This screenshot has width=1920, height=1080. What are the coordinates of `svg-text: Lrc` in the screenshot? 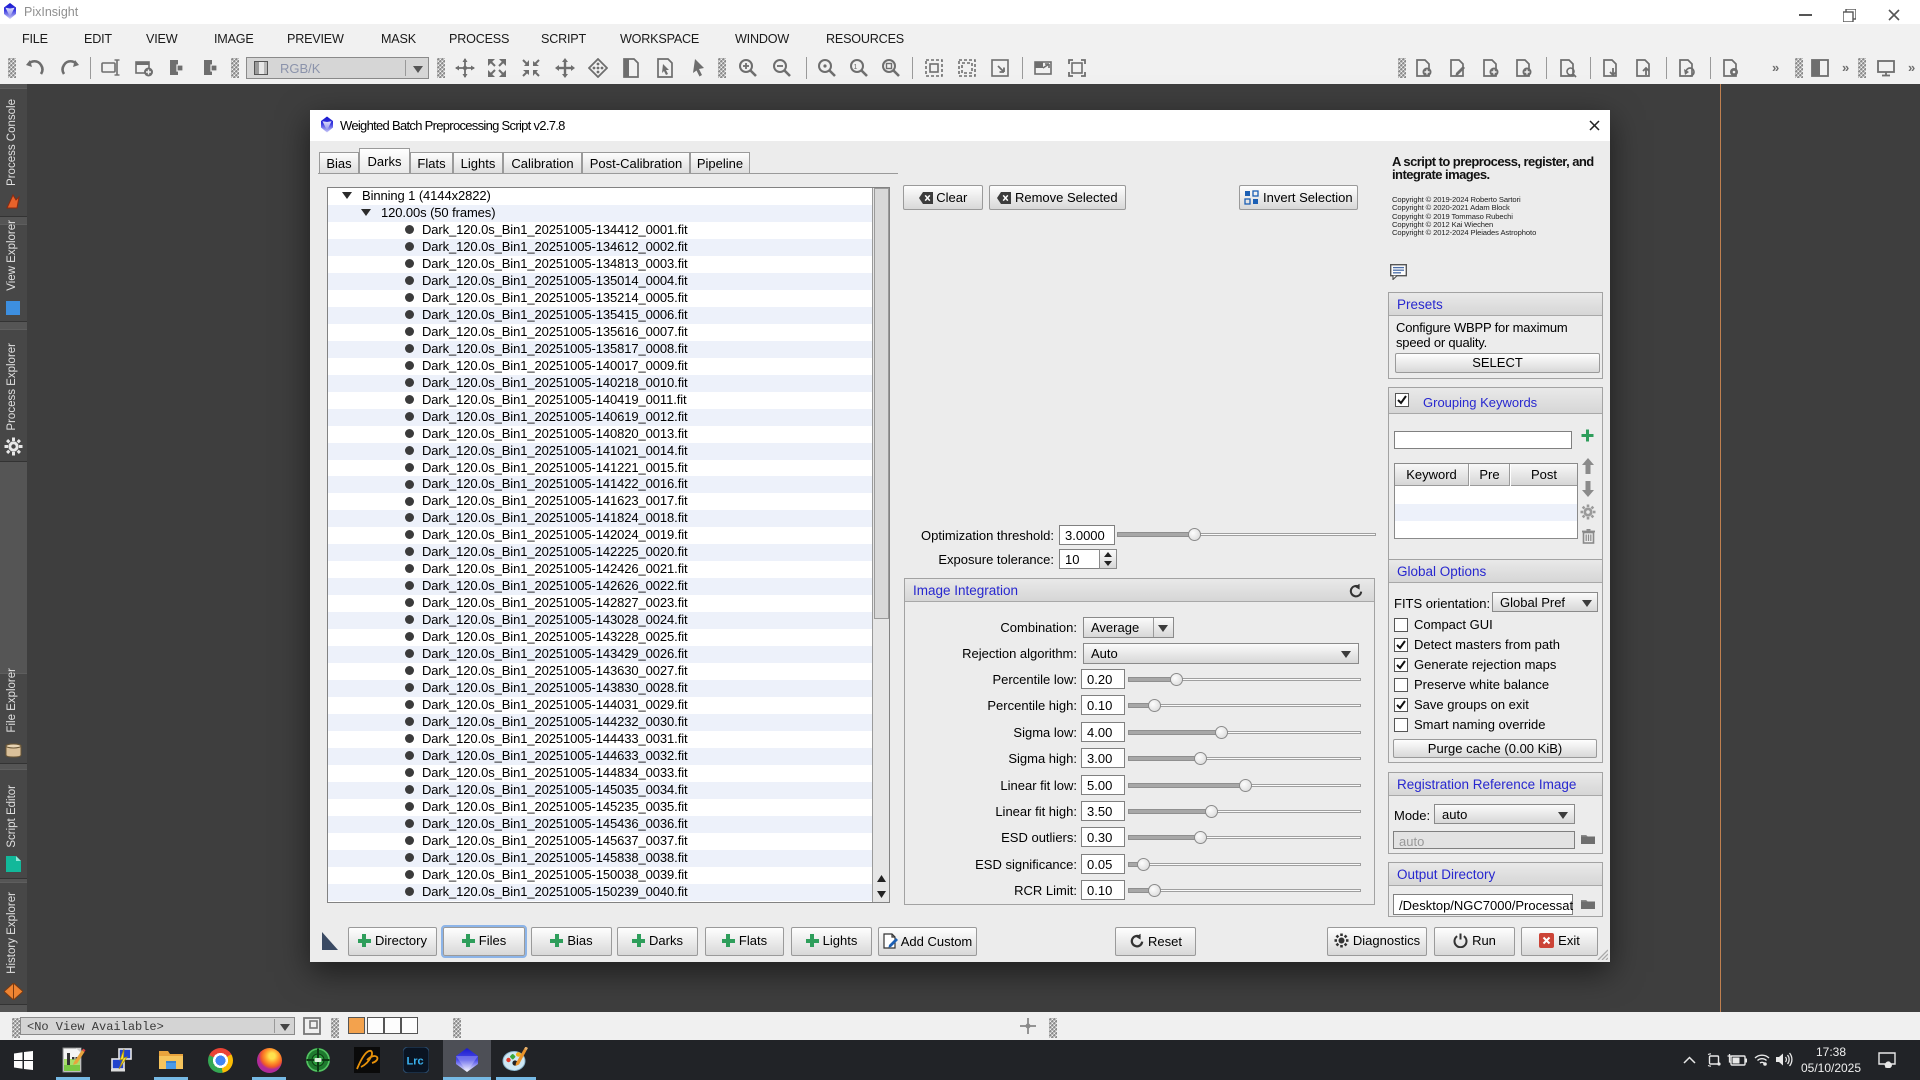 It's located at (415, 1062).